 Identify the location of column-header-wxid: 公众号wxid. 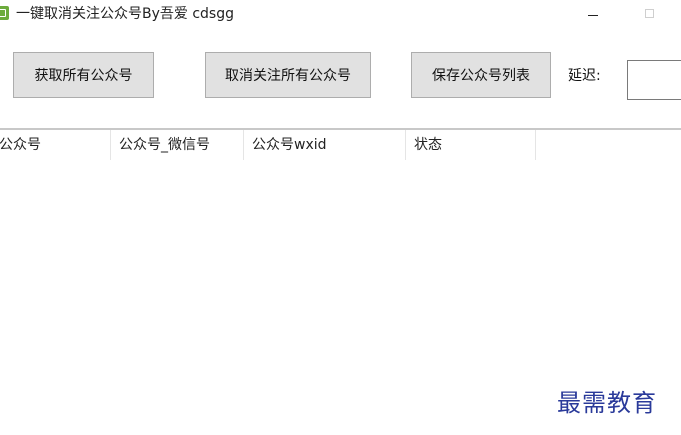
(325, 145).